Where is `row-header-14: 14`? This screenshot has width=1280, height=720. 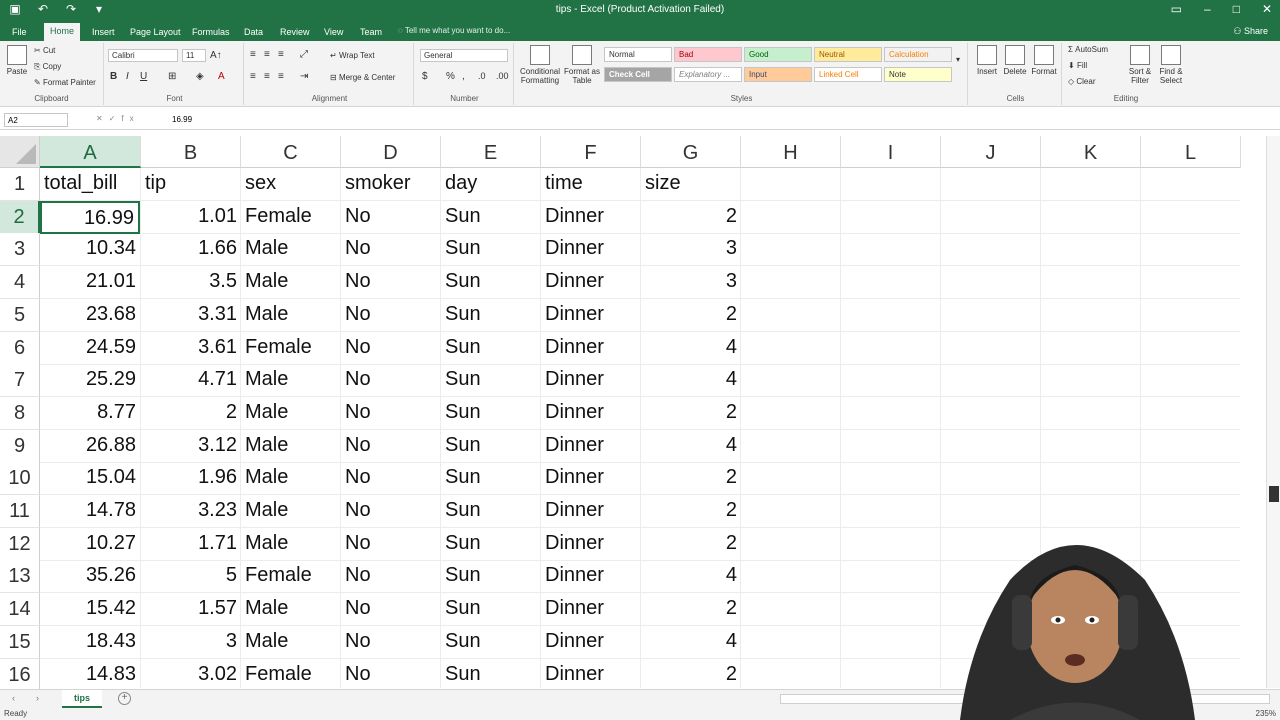 row-header-14: 14 is located at coordinates (20, 609).